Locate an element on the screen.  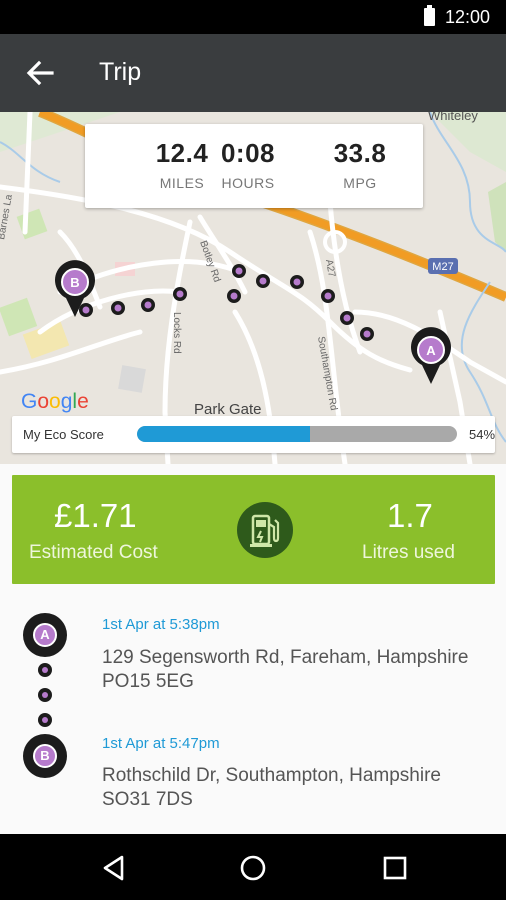
status-bar: 12:00 is located at coordinates (253, 17).